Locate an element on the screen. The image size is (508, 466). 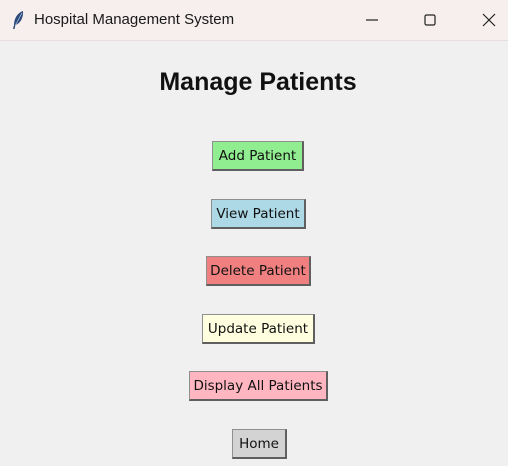
page-title: Manage Patients is located at coordinates (258, 82).